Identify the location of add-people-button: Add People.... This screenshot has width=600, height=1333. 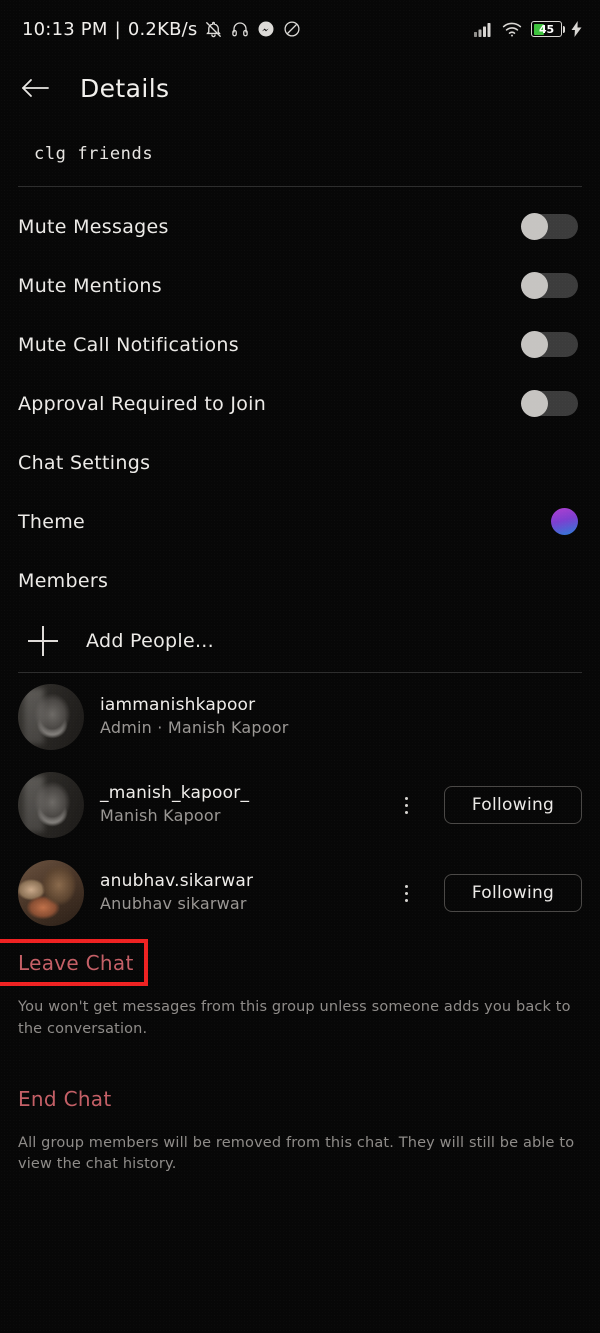
(300, 641).